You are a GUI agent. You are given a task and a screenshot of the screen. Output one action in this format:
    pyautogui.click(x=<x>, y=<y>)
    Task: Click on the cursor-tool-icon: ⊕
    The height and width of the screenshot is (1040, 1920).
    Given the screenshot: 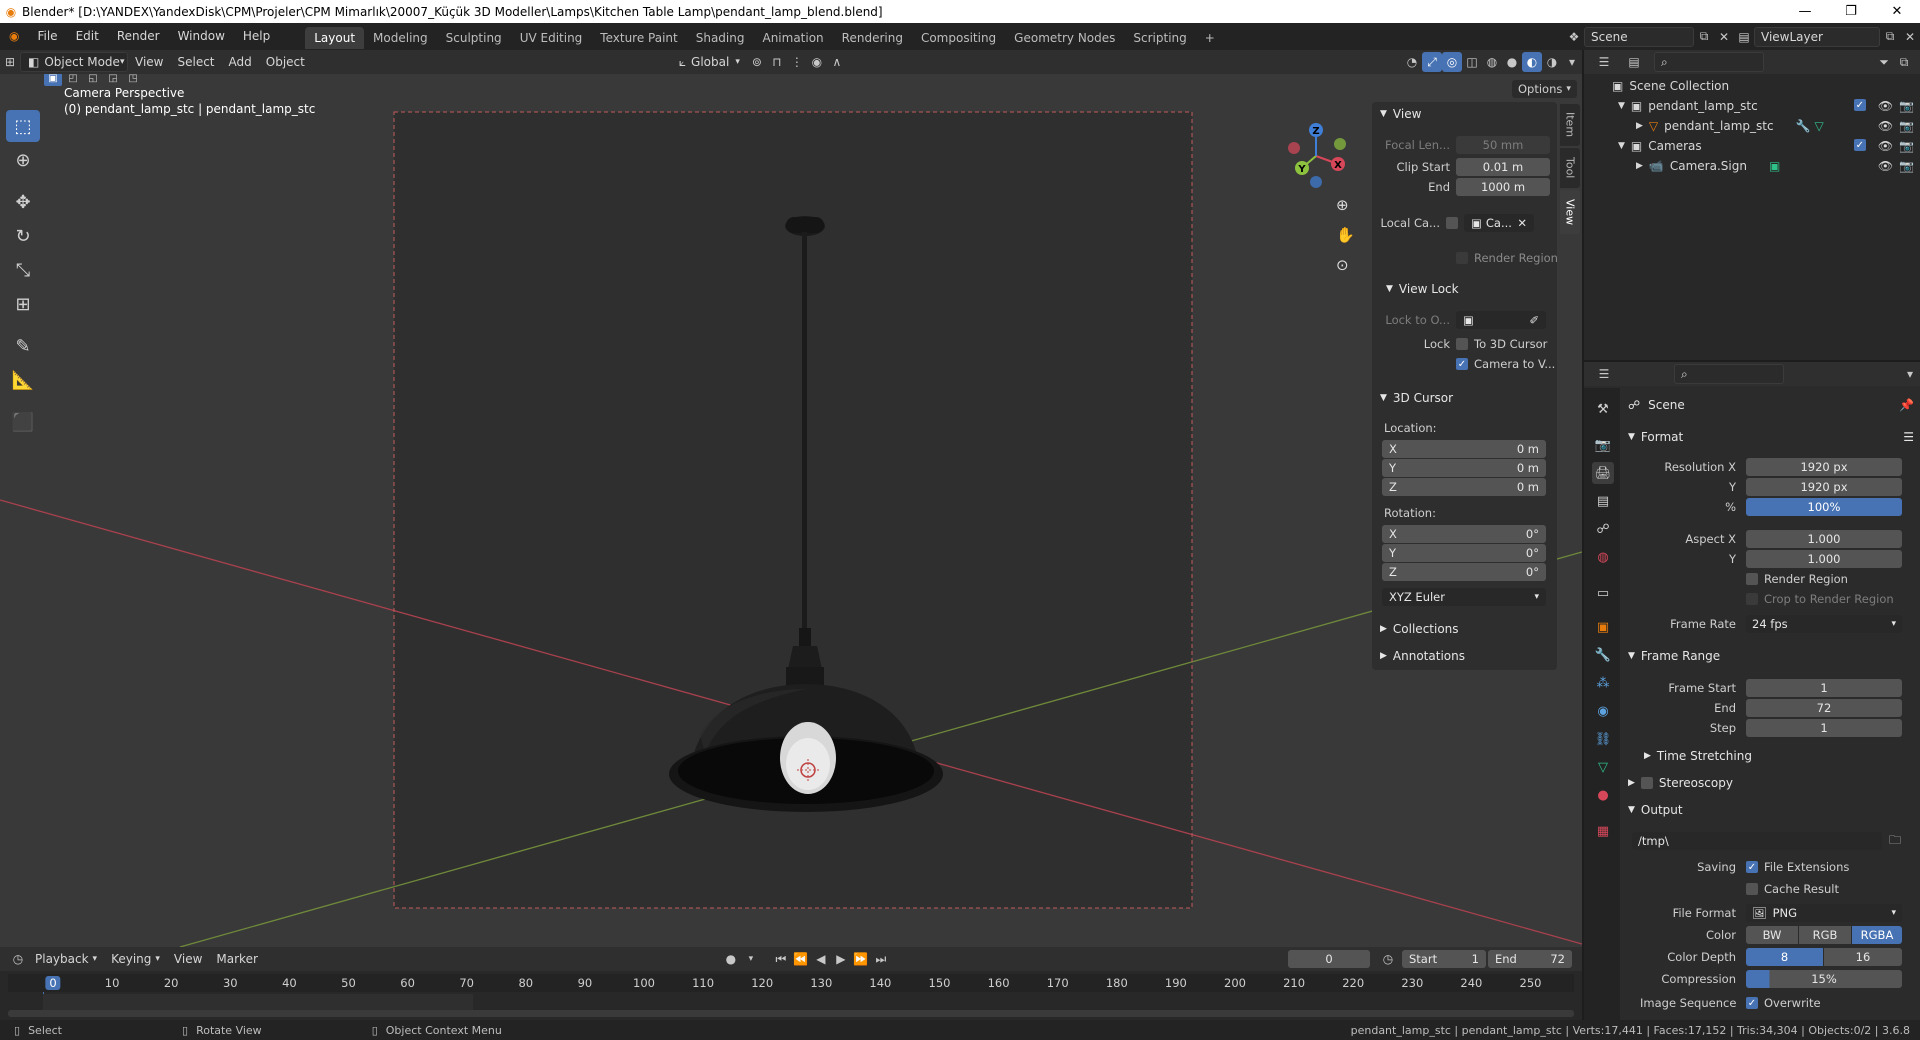 What is the action you would take?
    pyautogui.click(x=23, y=160)
    